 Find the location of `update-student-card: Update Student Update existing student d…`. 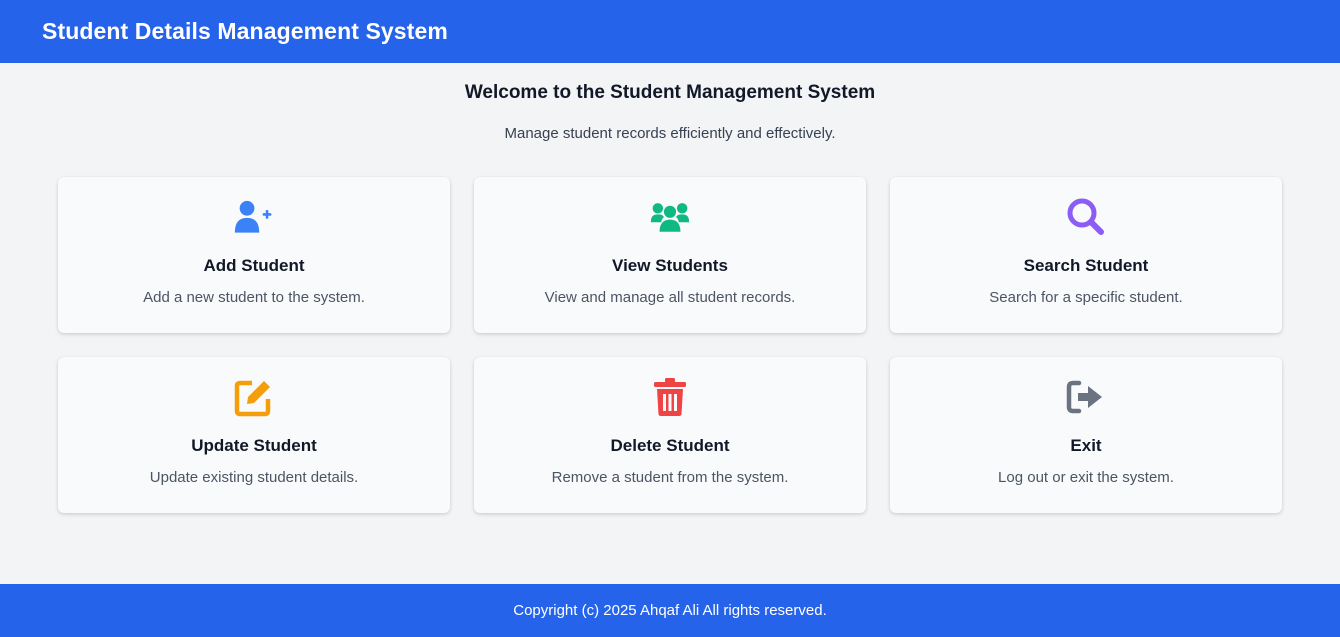

update-student-card: Update Student Update existing student d… is located at coordinates (254, 435).